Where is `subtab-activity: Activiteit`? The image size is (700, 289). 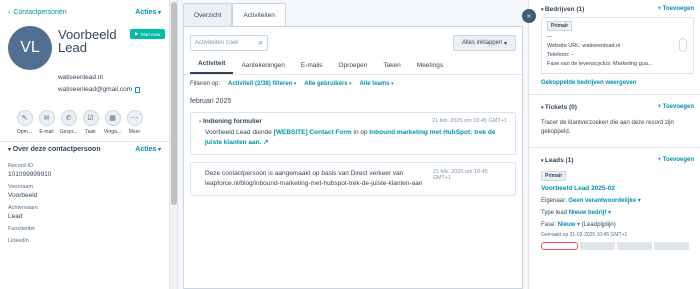
subtab-activity: Activiteit is located at coordinates (212, 67).